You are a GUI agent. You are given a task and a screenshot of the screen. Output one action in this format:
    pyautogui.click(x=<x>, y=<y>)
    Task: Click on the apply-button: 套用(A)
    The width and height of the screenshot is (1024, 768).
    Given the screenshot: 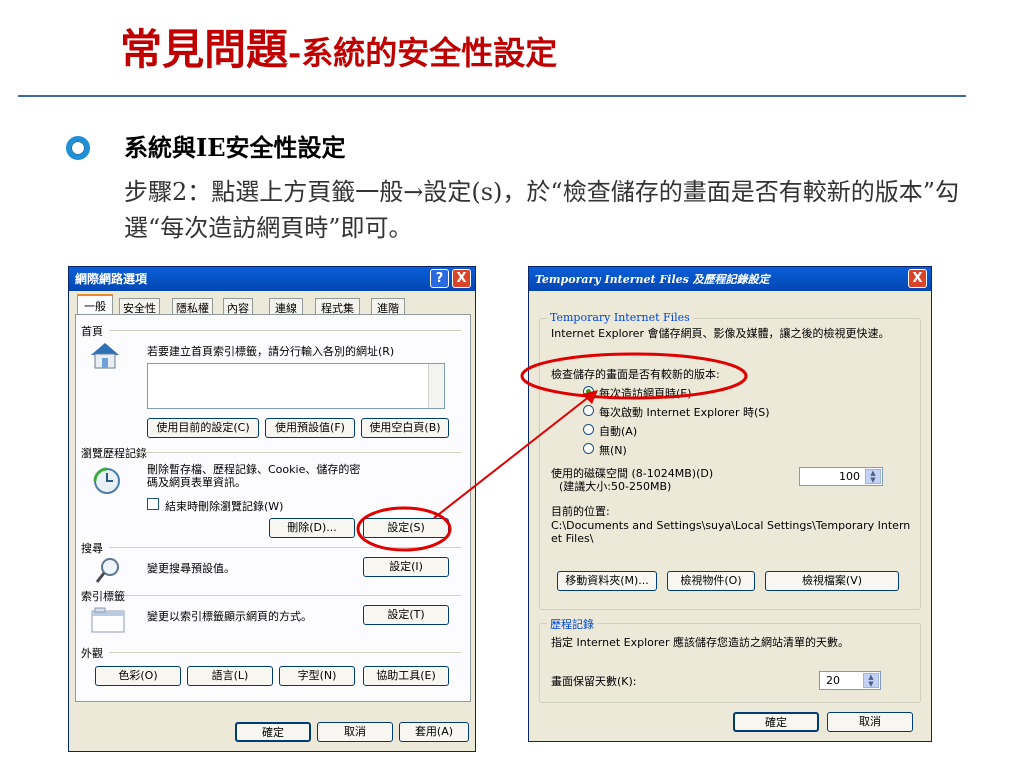 What is the action you would take?
    pyautogui.click(x=434, y=732)
    